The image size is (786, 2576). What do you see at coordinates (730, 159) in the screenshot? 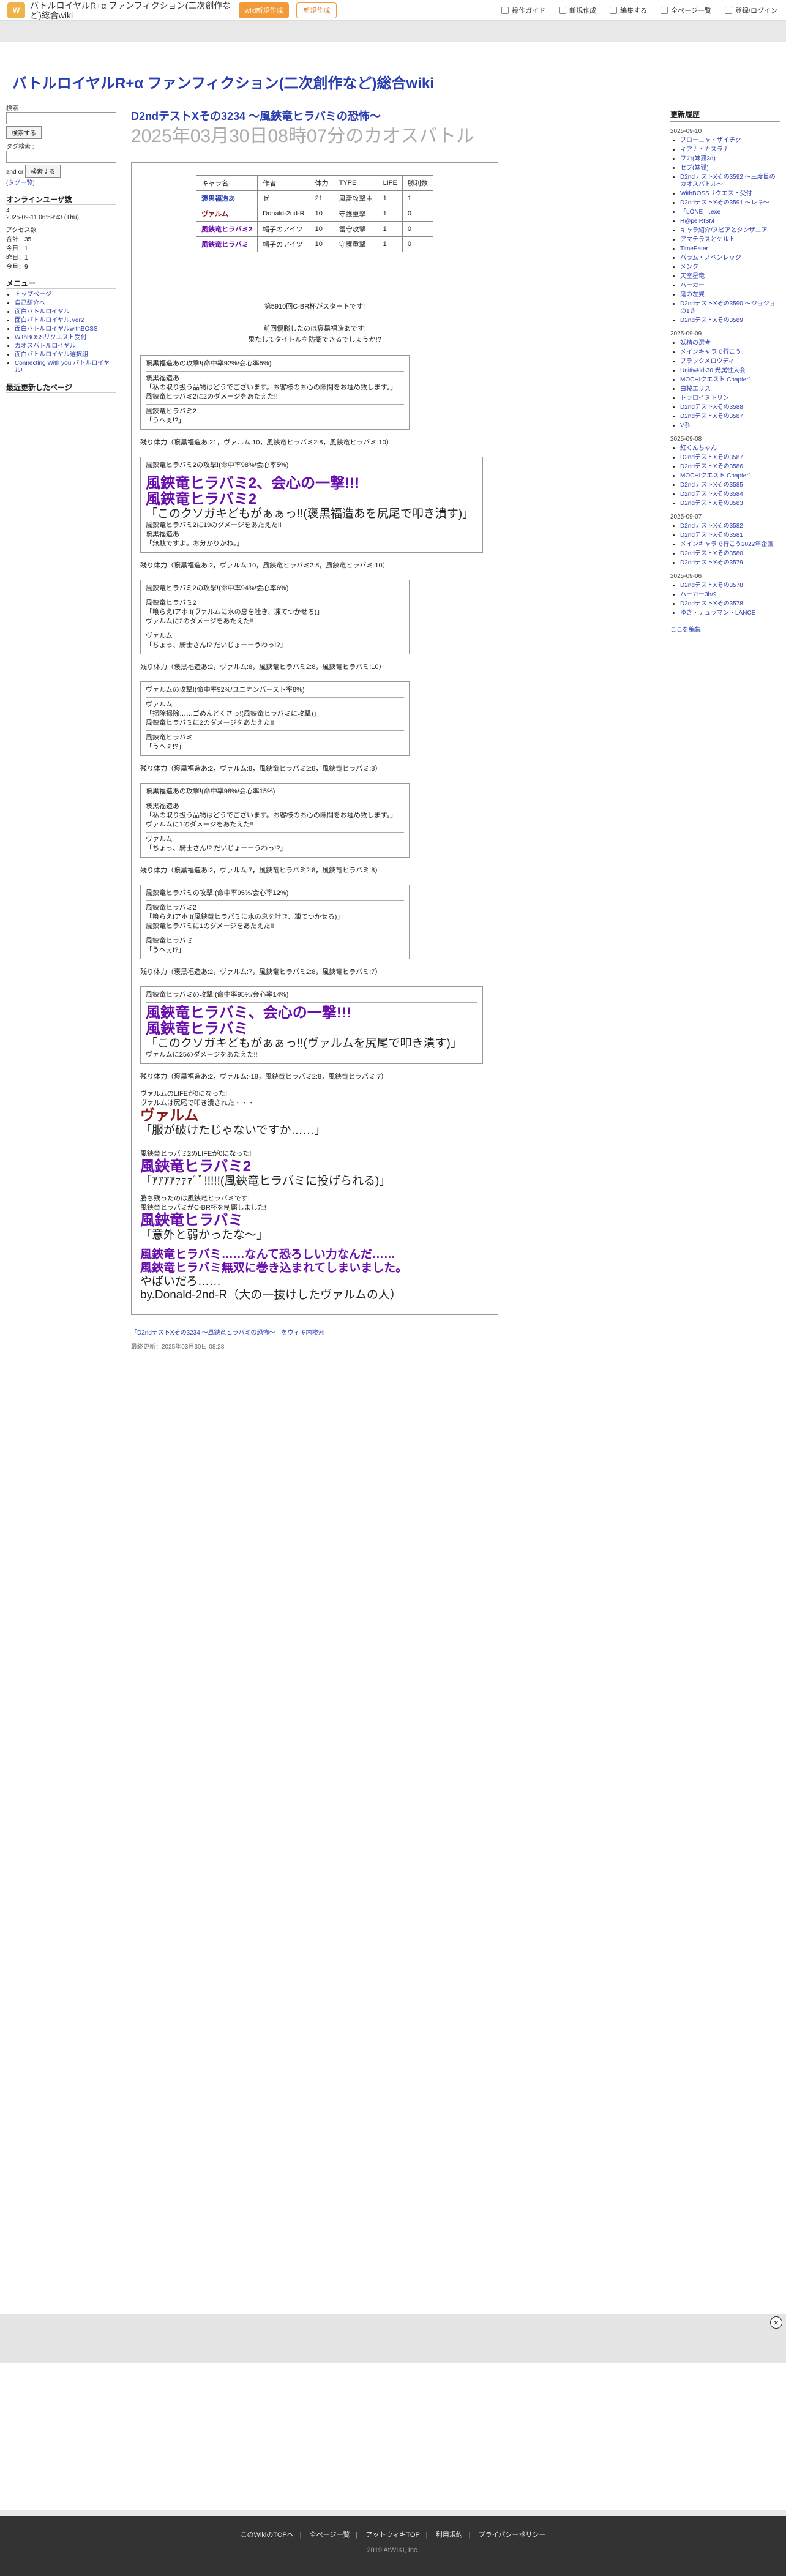
I see `history-item: フカ(妹狐3d)` at bounding box center [730, 159].